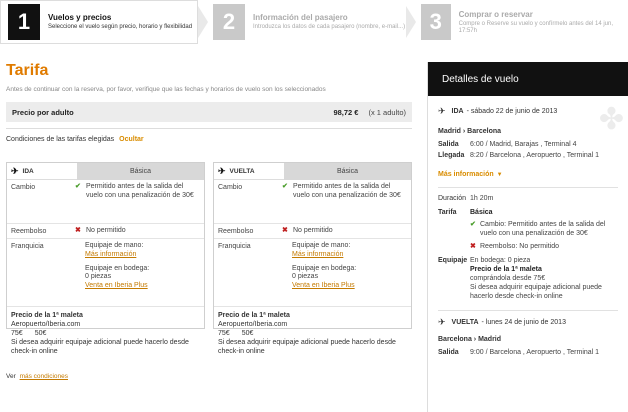 The width and height of the screenshot is (628, 412). I want to click on more-info-label: Más información, so click(466, 175).